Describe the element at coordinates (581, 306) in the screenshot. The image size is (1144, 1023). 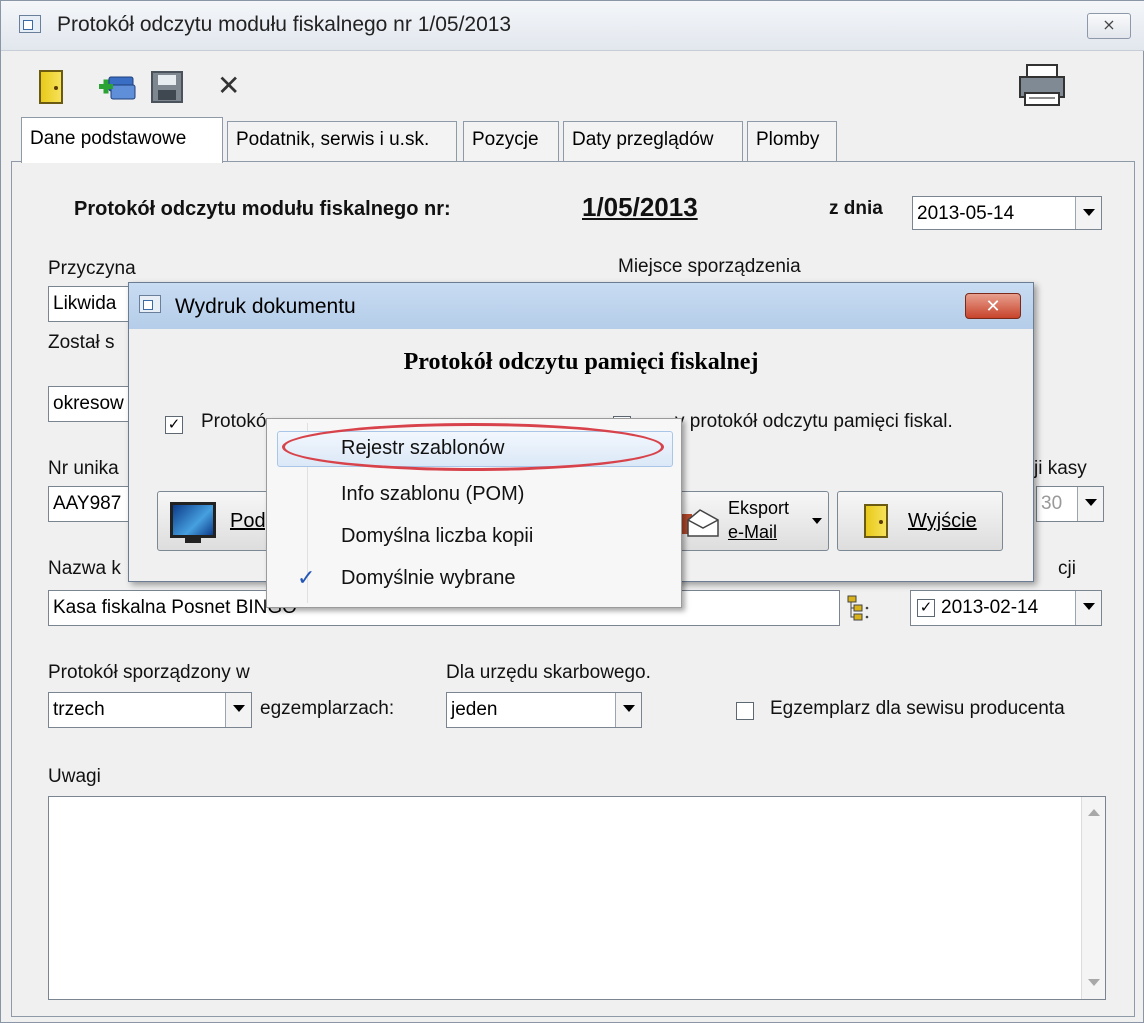
I see `dialog-title-bar: Wydruk dokumentu ✕` at that location.